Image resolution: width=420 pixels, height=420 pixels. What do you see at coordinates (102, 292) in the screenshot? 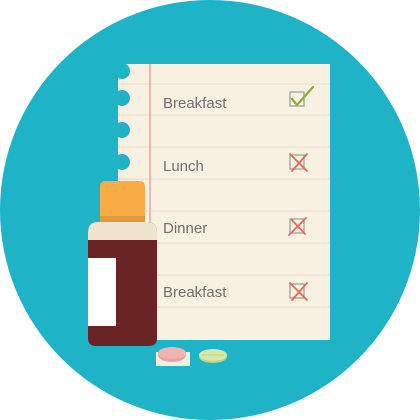
I see `bottle-label` at bounding box center [102, 292].